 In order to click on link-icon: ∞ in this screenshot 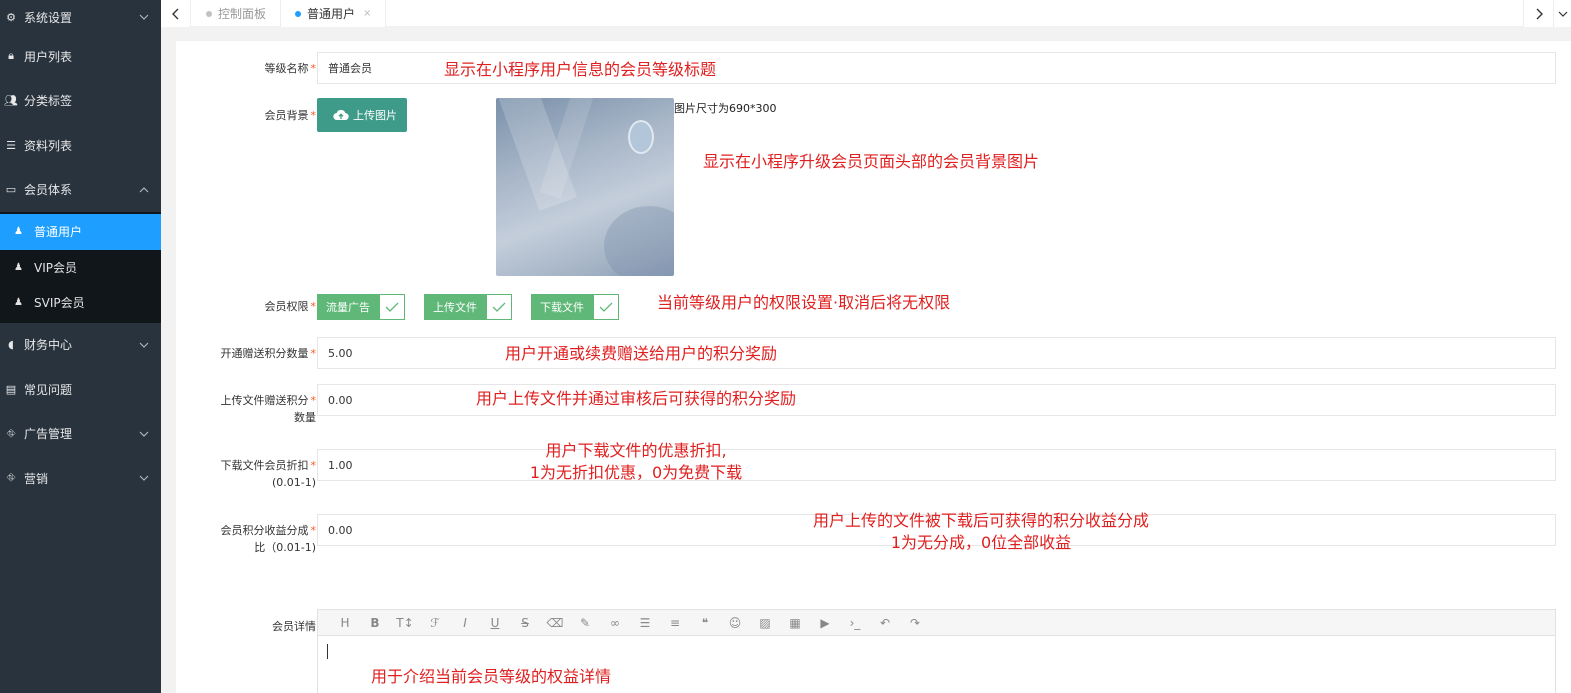, I will do `click(615, 623)`.